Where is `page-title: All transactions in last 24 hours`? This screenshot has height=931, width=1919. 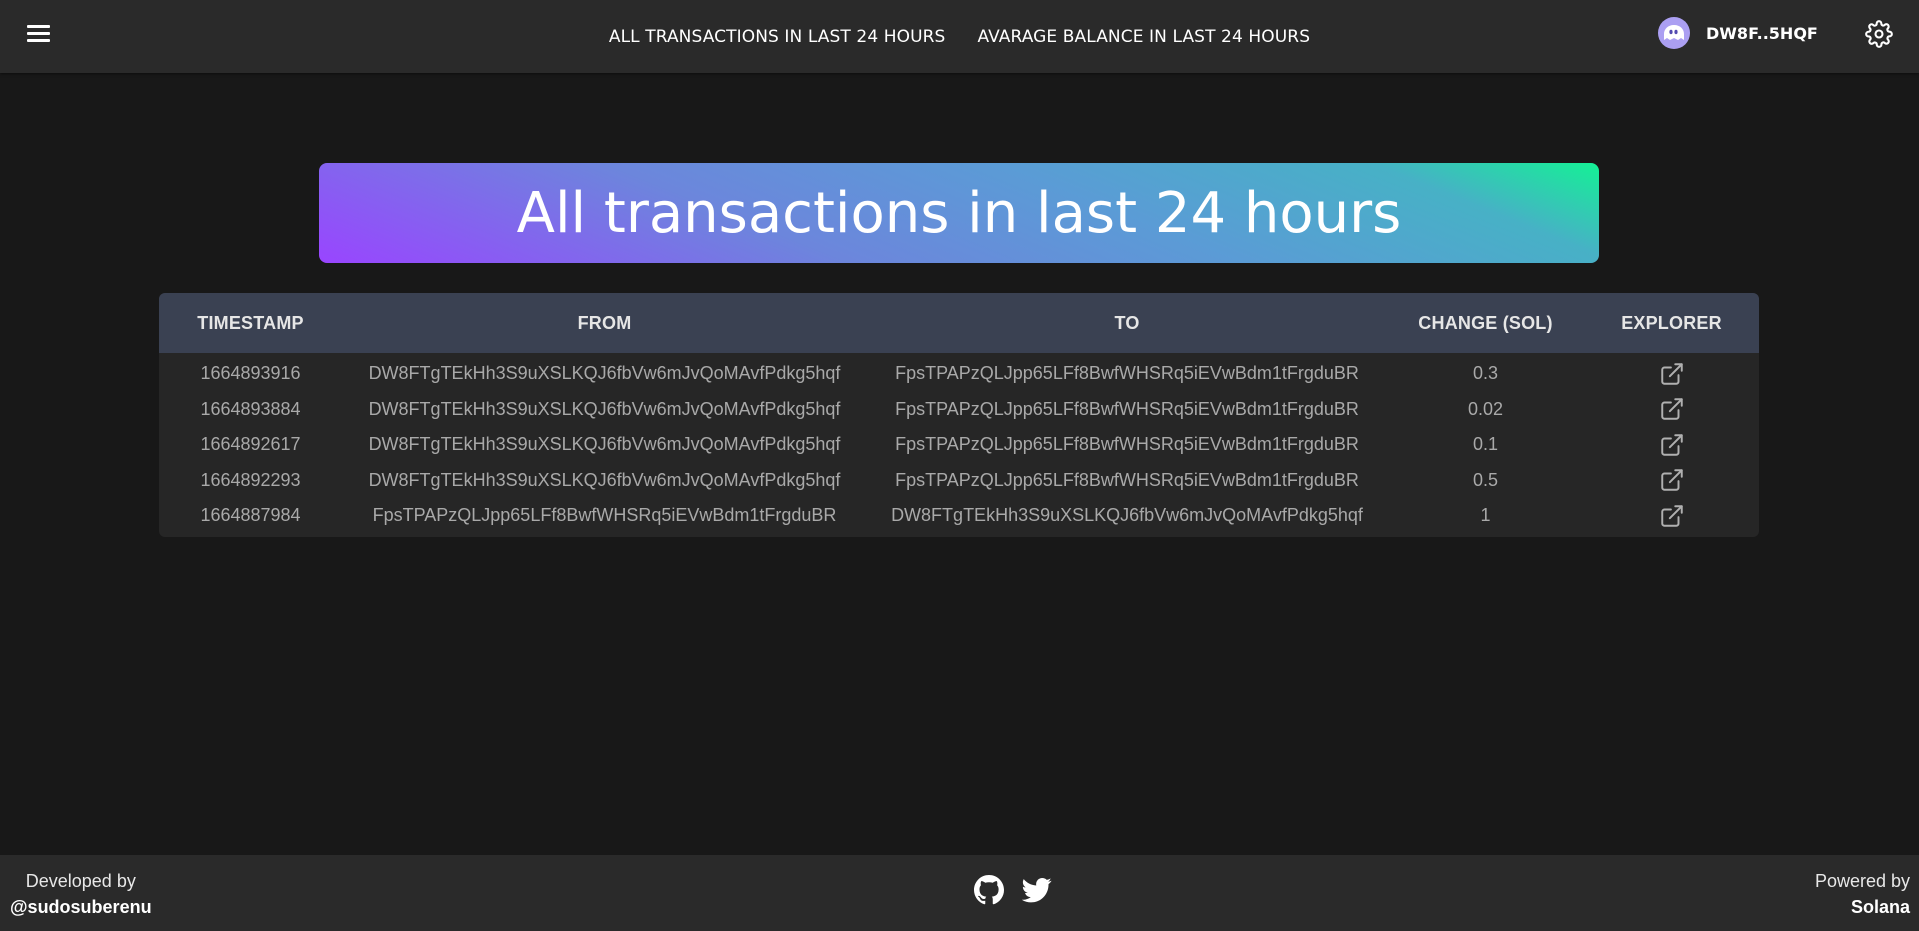
page-title: All transactions in last 24 hours is located at coordinates (959, 213).